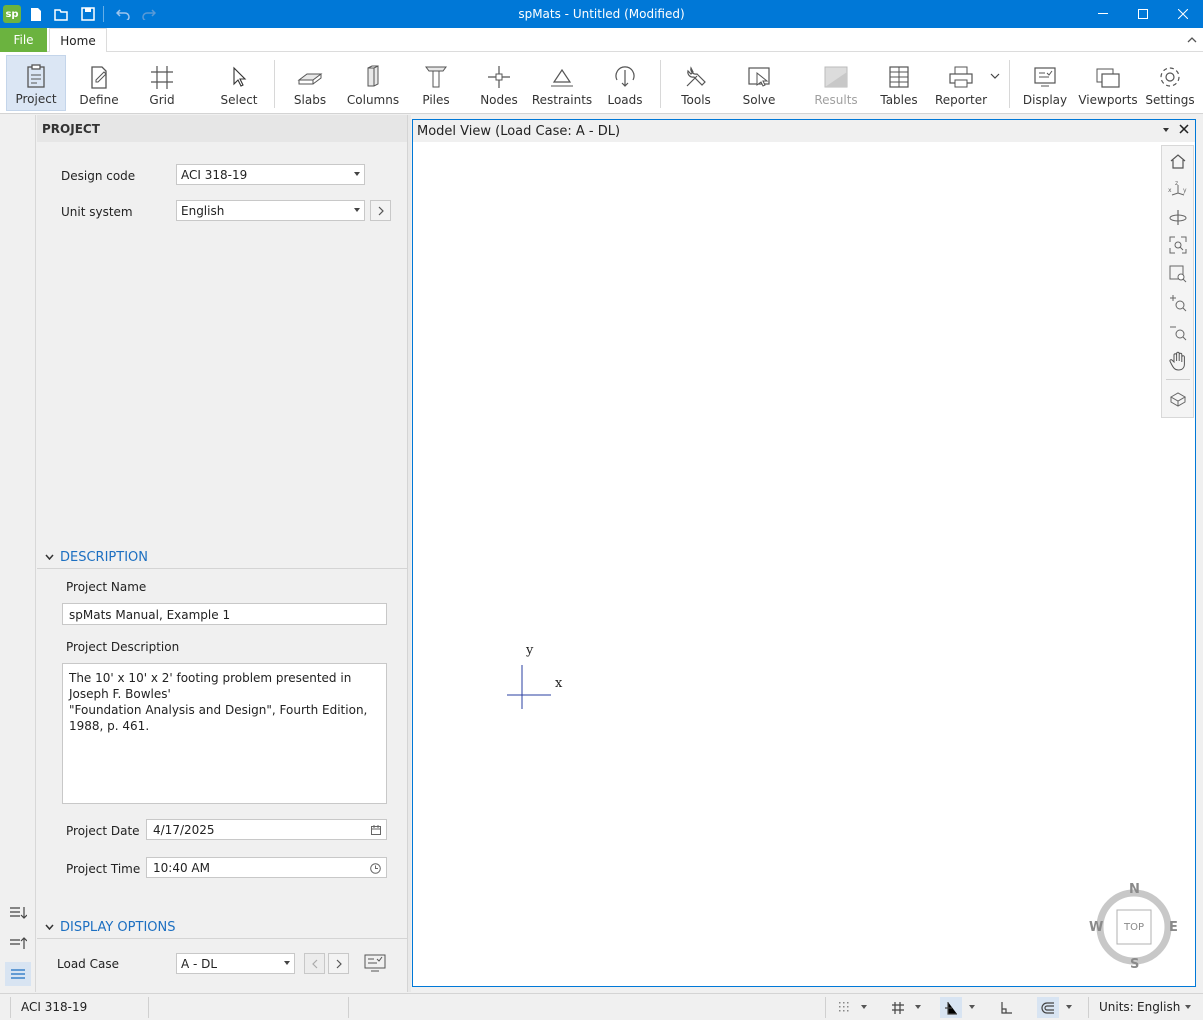 The height and width of the screenshot is (1020, 1203). What do you see at coordinates (529, 687) in the screenshot?
I see `axis-crosshair` at bounding box center [529, 687].